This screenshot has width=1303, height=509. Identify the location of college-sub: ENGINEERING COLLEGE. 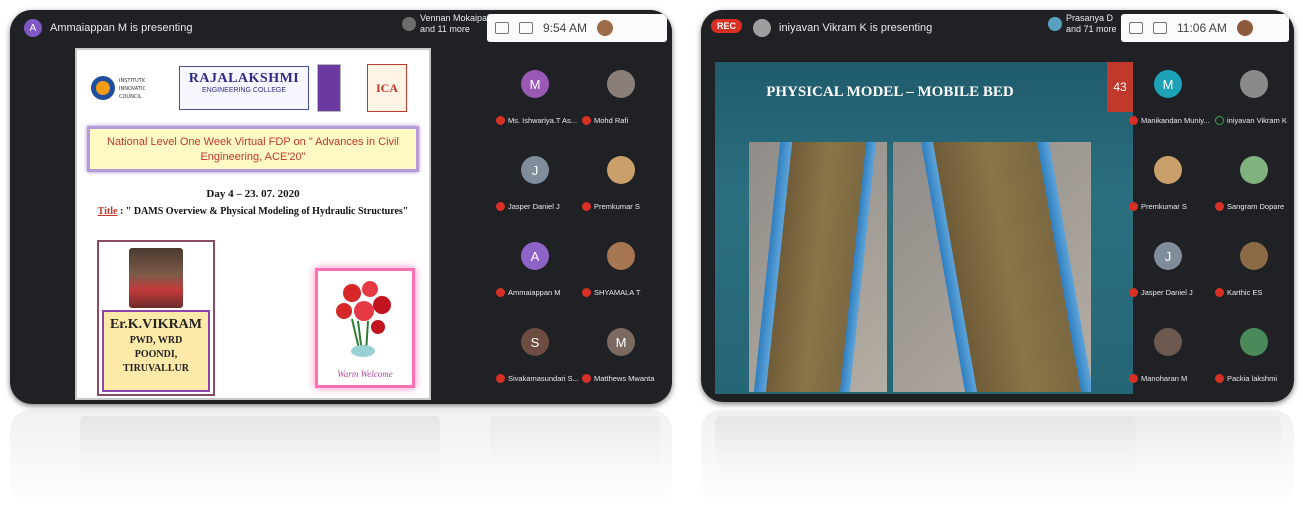
(244, 90).